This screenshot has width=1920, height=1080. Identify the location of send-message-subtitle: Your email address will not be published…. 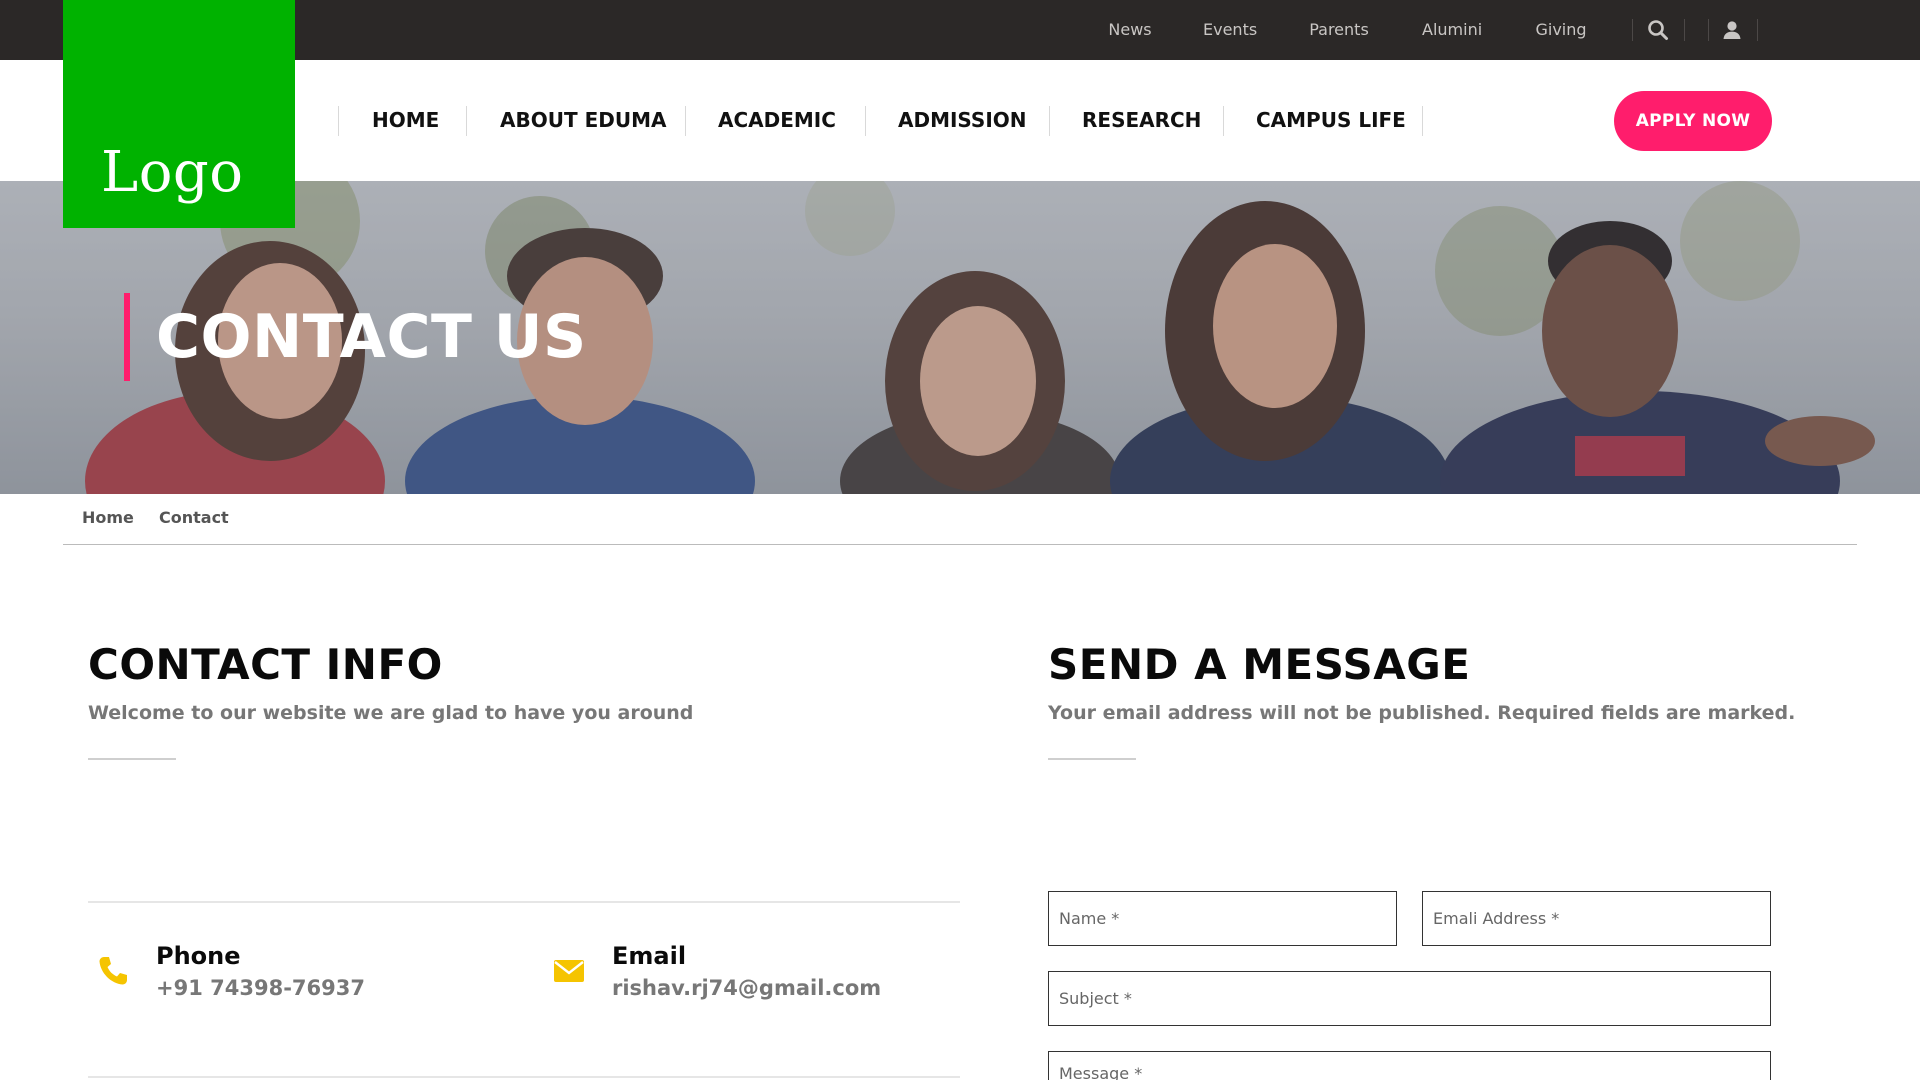
(1422, 713).